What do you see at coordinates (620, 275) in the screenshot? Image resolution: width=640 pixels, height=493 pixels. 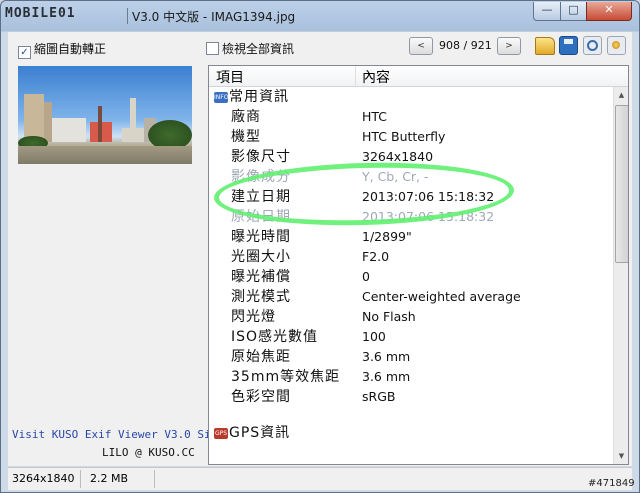 I see `vertical-scrollbar: ▲ ▼` at bounding box center [620, 275].